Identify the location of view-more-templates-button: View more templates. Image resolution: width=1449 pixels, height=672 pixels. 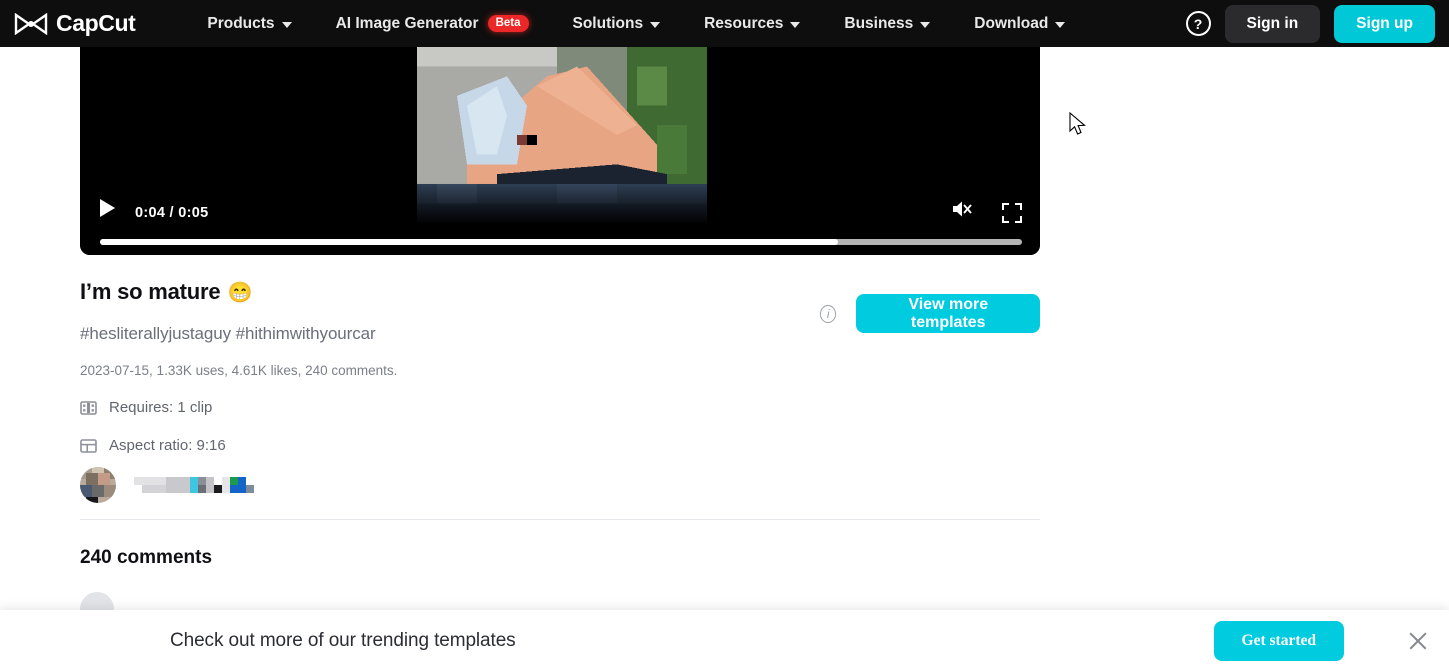
(948, 313).